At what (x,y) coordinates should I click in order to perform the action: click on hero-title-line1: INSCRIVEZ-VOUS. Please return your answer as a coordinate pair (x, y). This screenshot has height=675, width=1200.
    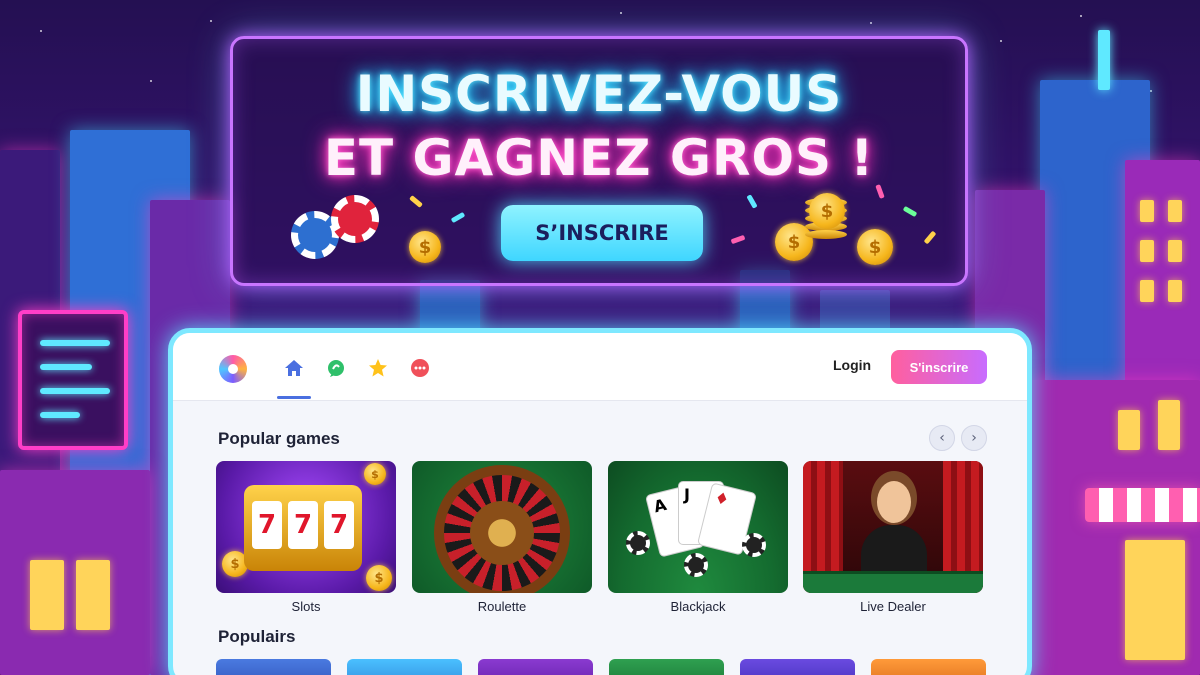
    Looking at the image, I should click on (599, 94).